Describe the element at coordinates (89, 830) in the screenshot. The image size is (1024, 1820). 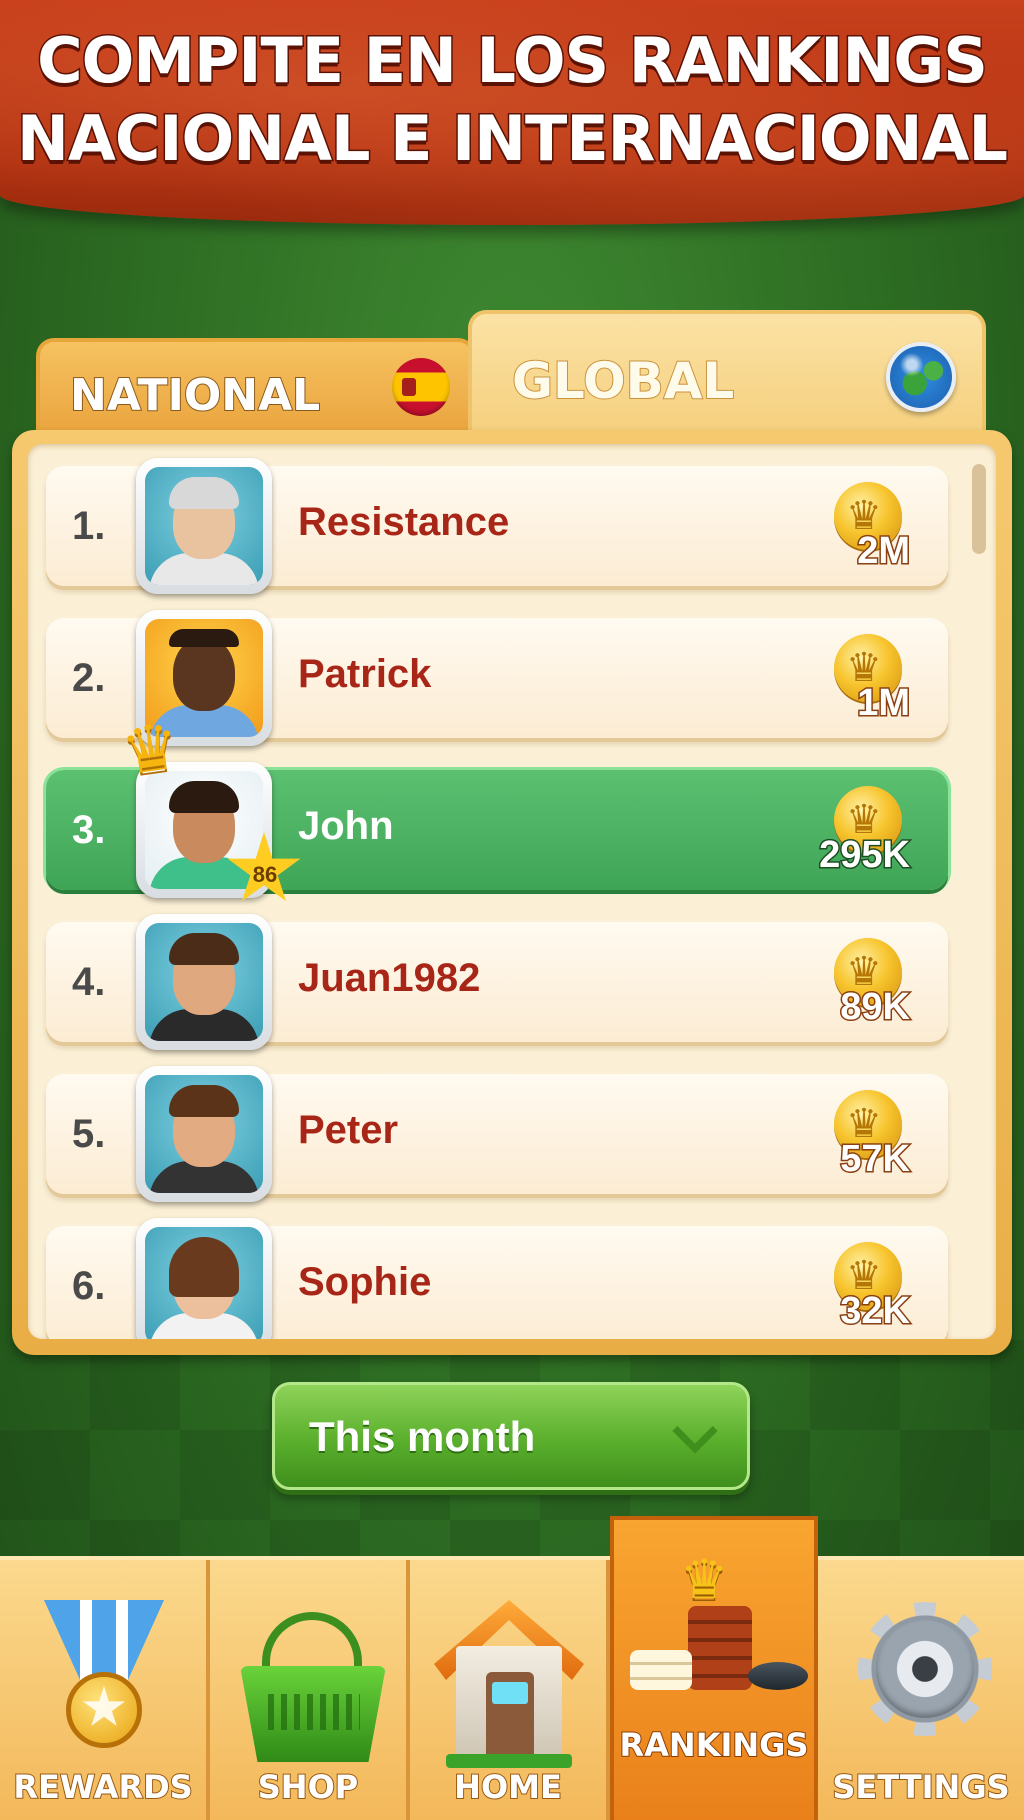
I see `rank-number: 3.` at that location.